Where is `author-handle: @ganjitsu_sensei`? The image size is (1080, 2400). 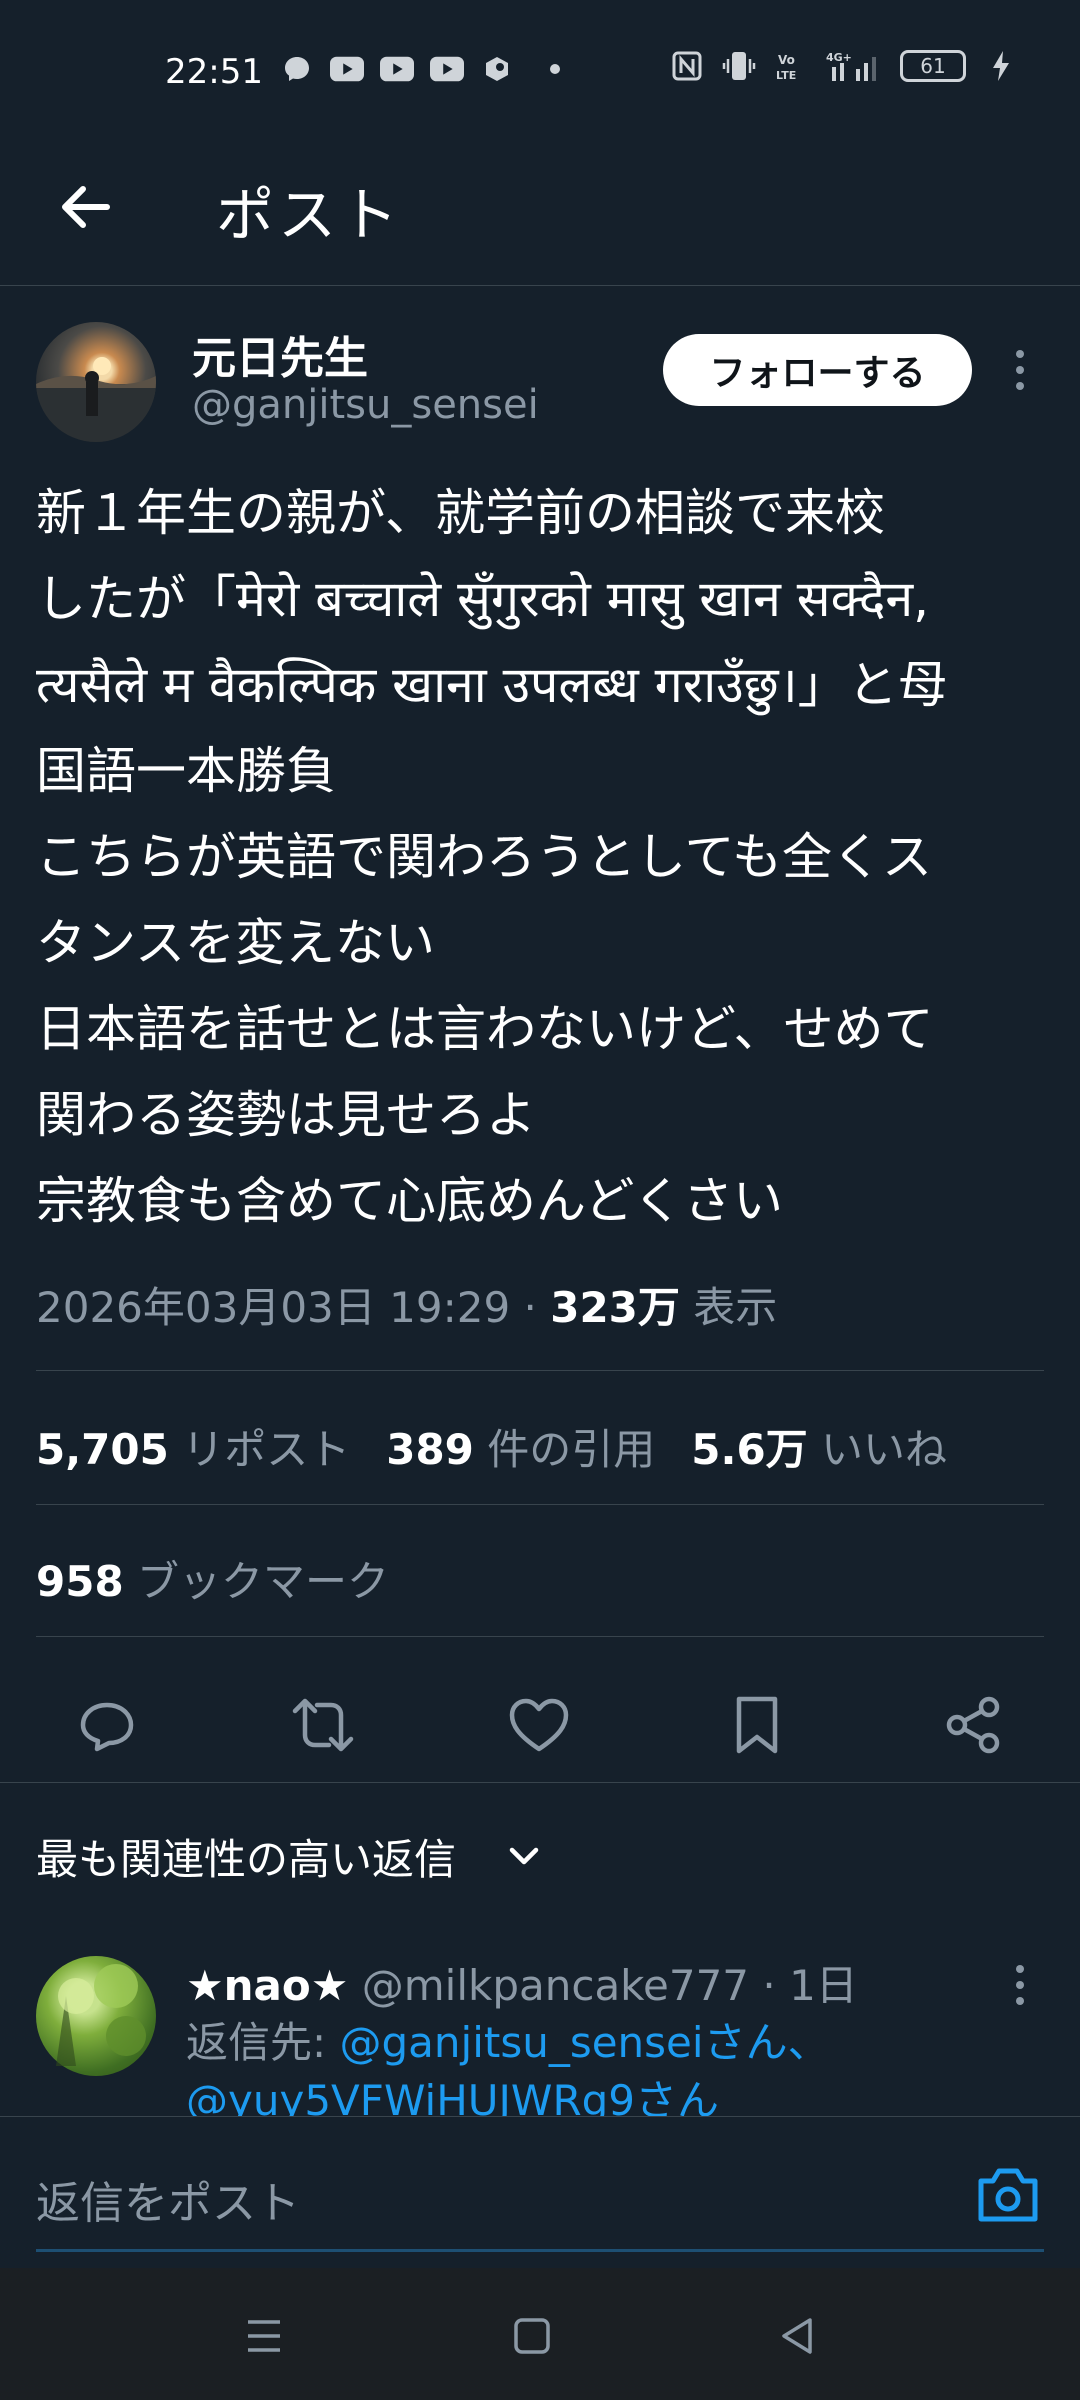
author-handle: @ganjitsu_sensei is located at coordinates (365, 405).